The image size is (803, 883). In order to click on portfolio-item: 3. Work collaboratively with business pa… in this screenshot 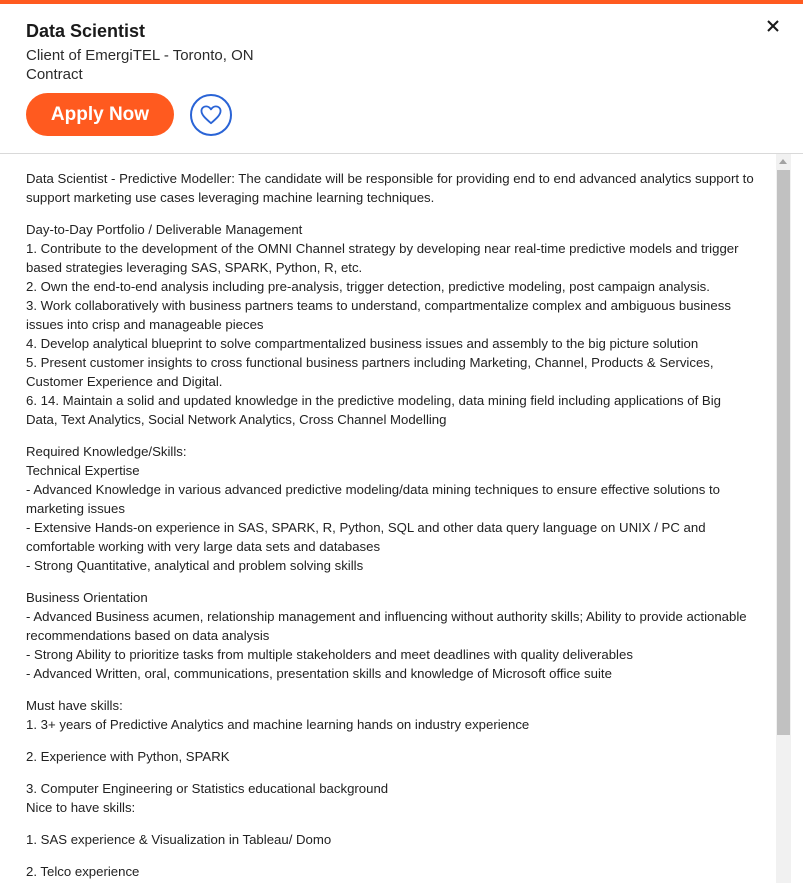, I will do `click(378, 315)`.